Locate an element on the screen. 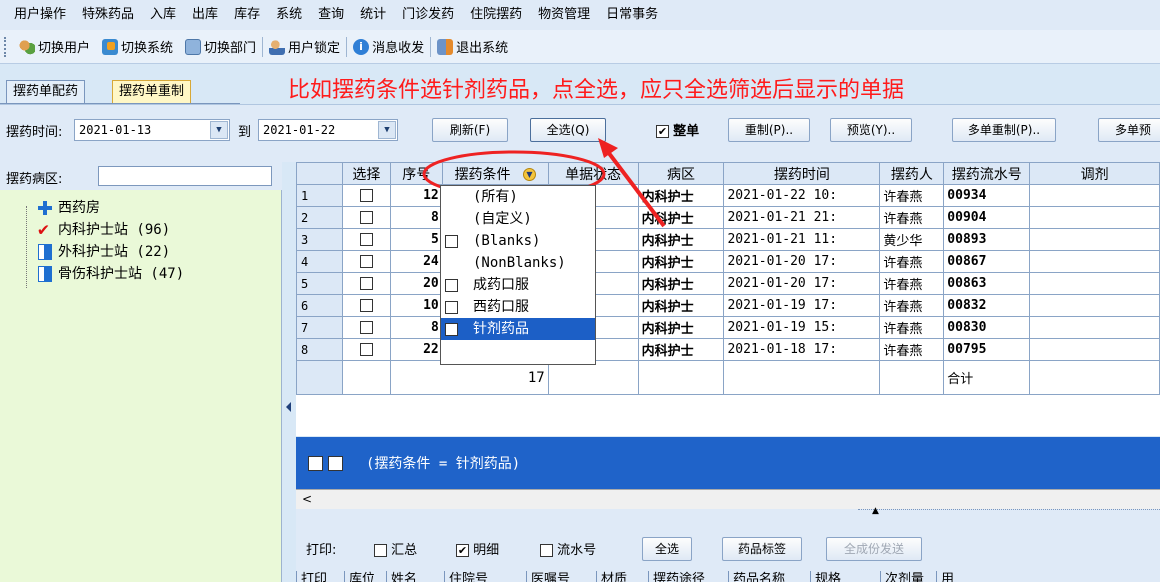 This screenshot has height=582, width=1160. print-label: 打印: is located at coordinates (321, 550).